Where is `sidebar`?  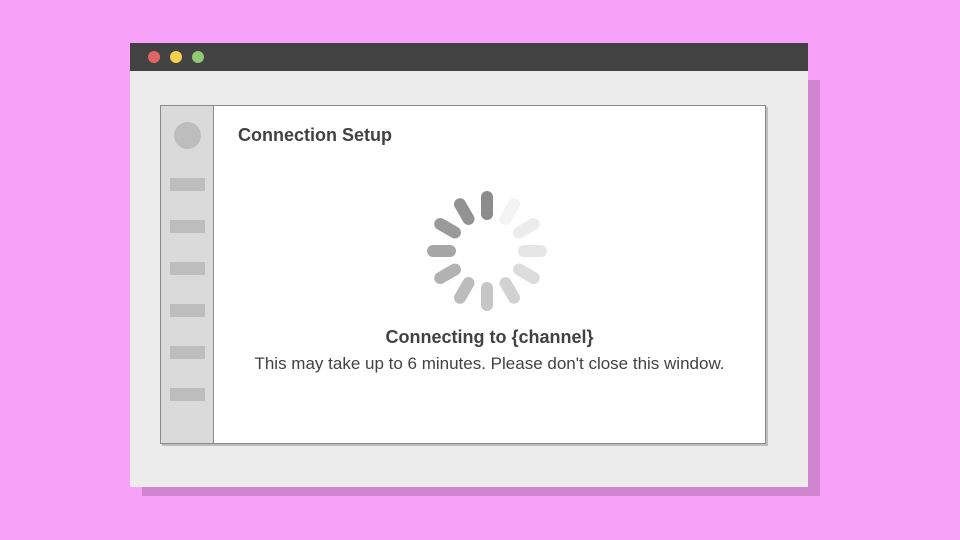 sidebar is located at coordinates (187, 274).